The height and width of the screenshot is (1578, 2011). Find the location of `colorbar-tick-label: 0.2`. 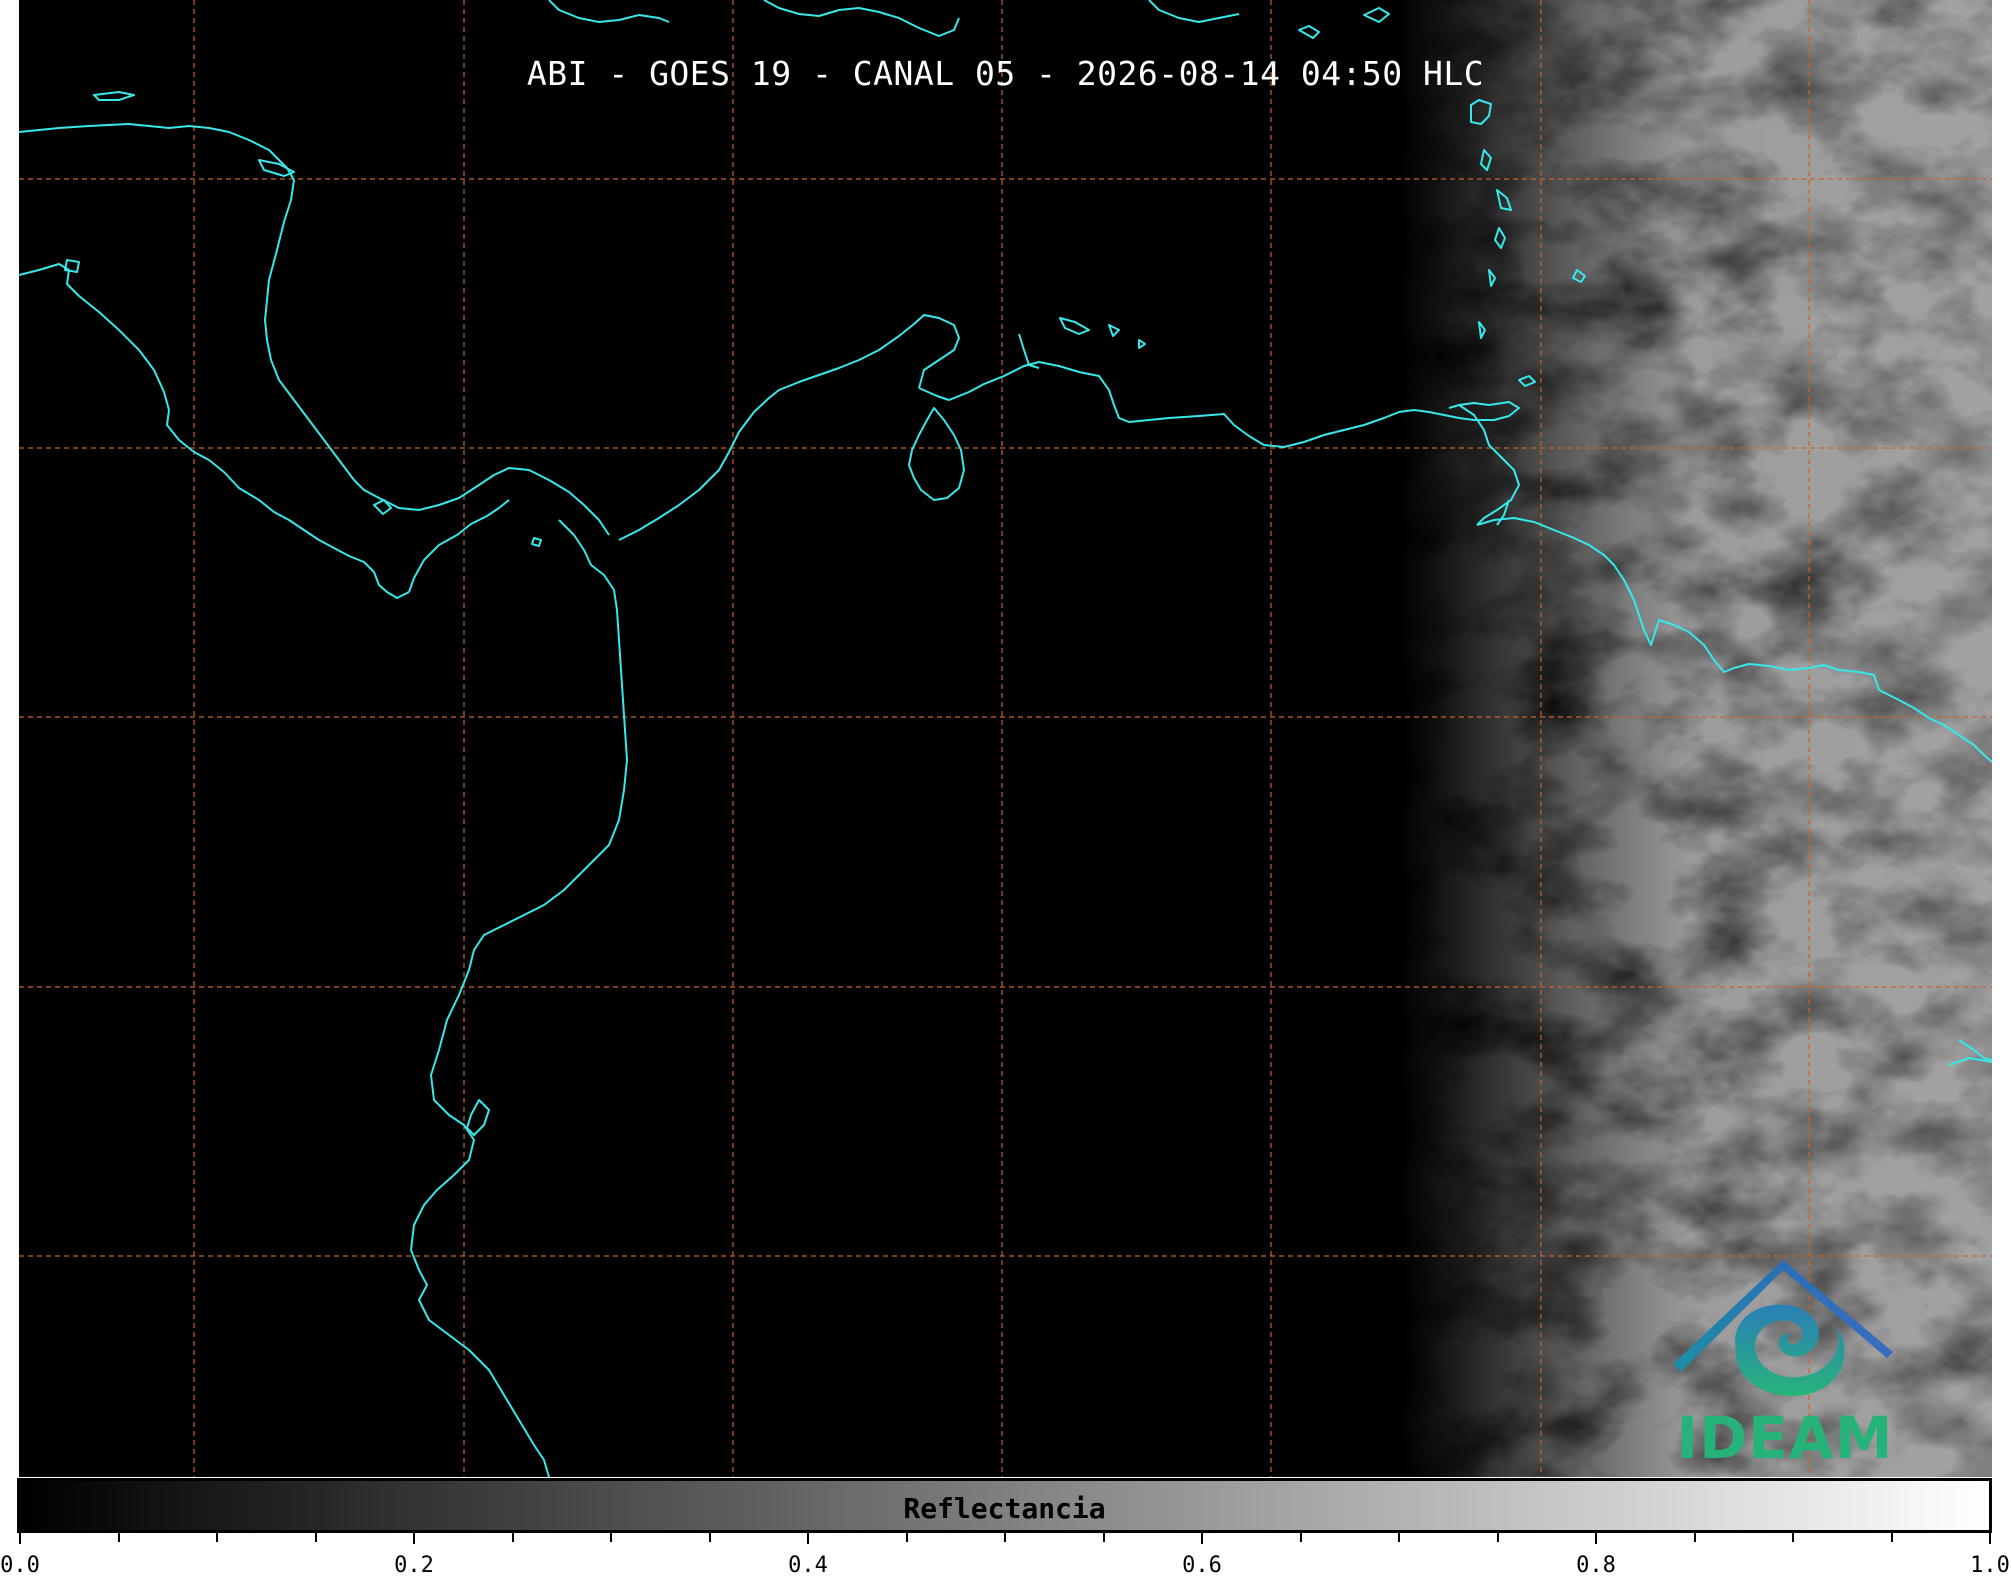

colorbar-tick-label: 0.2 is located at coordinates (414, 1565).